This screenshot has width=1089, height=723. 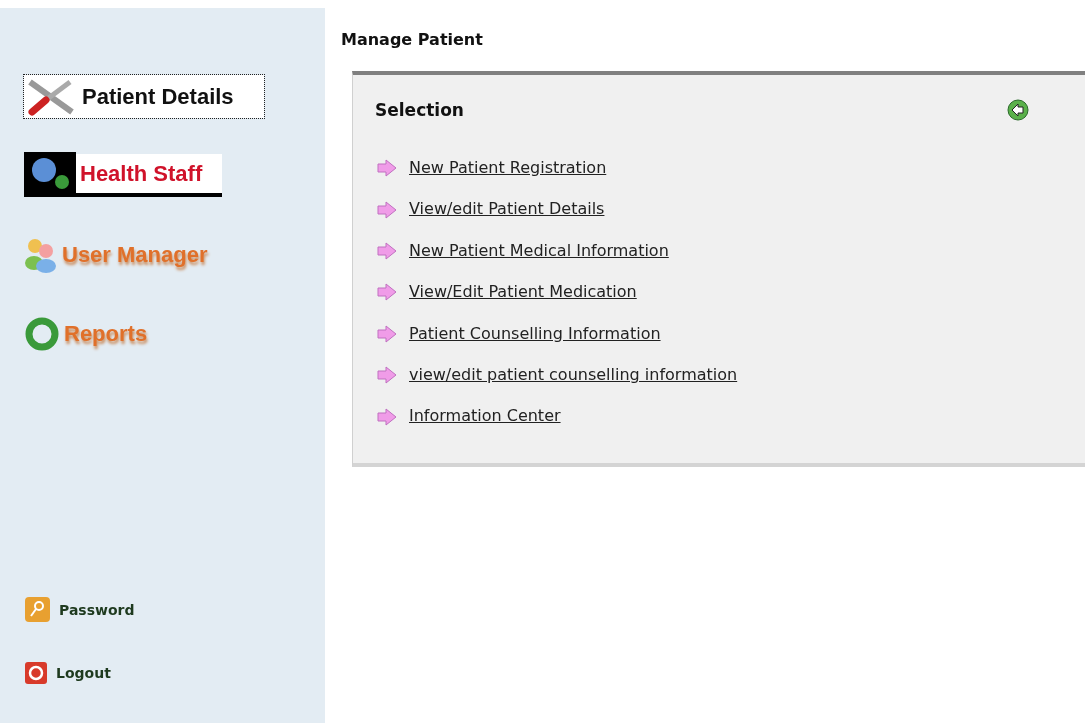 What do you see at coordinates (523, 292) in the screenshot?
I see `menu-link: View/Edit Patient Medication` at bounding box center [523, 292].